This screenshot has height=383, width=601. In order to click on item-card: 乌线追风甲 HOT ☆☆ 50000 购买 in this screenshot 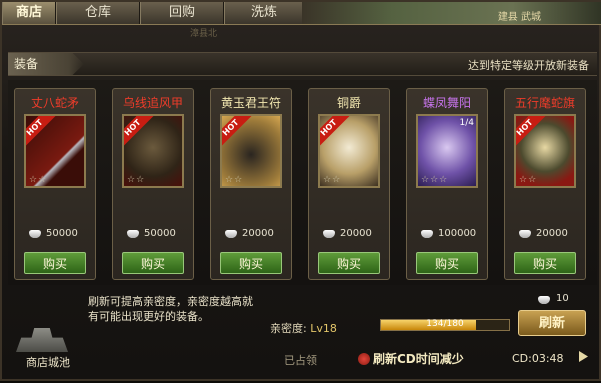, I will do `click(153, 184)`.